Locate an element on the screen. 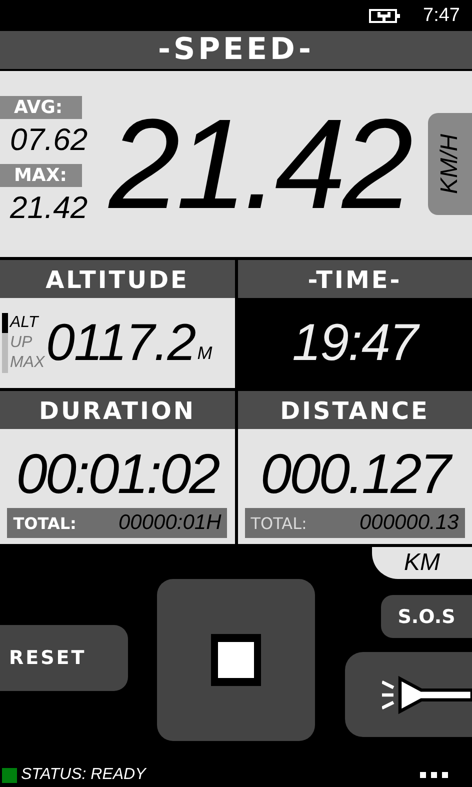  clock: 7:47 is located at coordinates (441, 15).